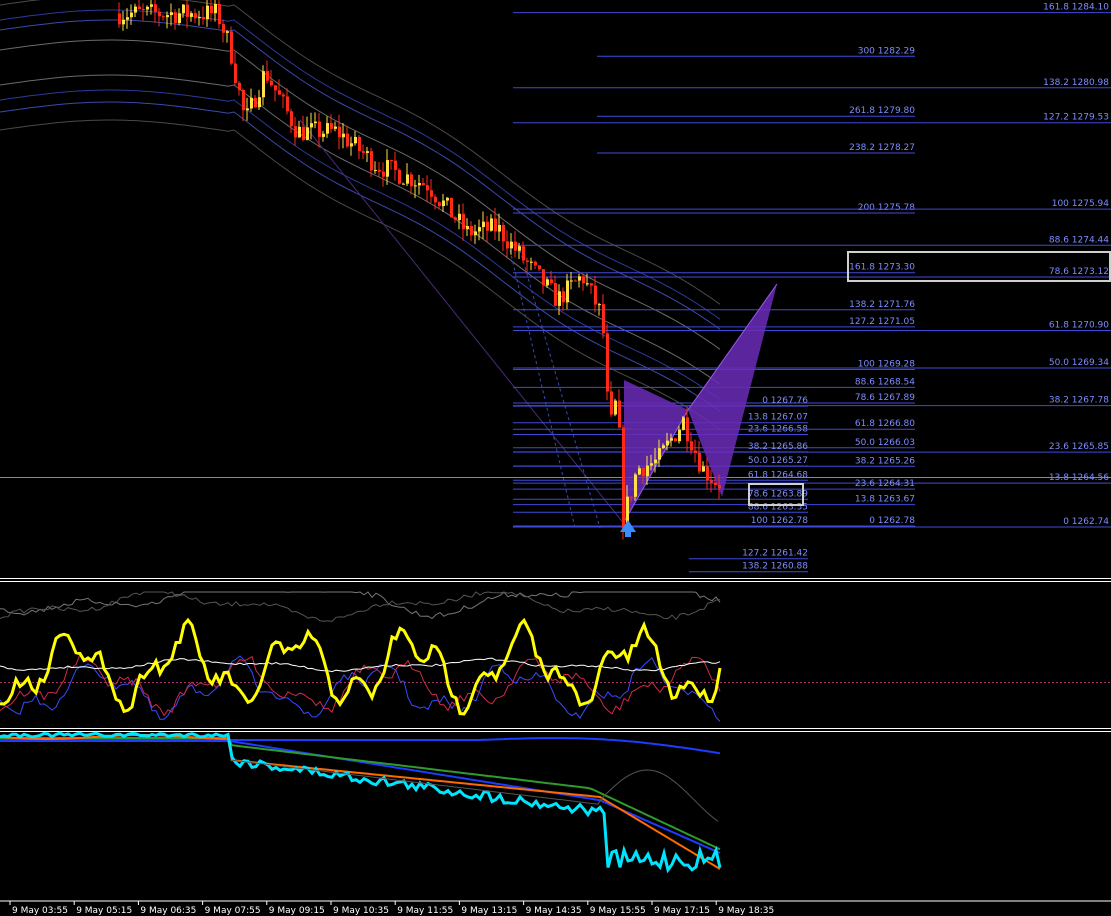 The width and height of the screenshot is (1111, 916). What do you see at coordinates (885, 500) in the screenshot?
I see `fib-label: 13.8 1263.67` at bounding box center [885, 500].